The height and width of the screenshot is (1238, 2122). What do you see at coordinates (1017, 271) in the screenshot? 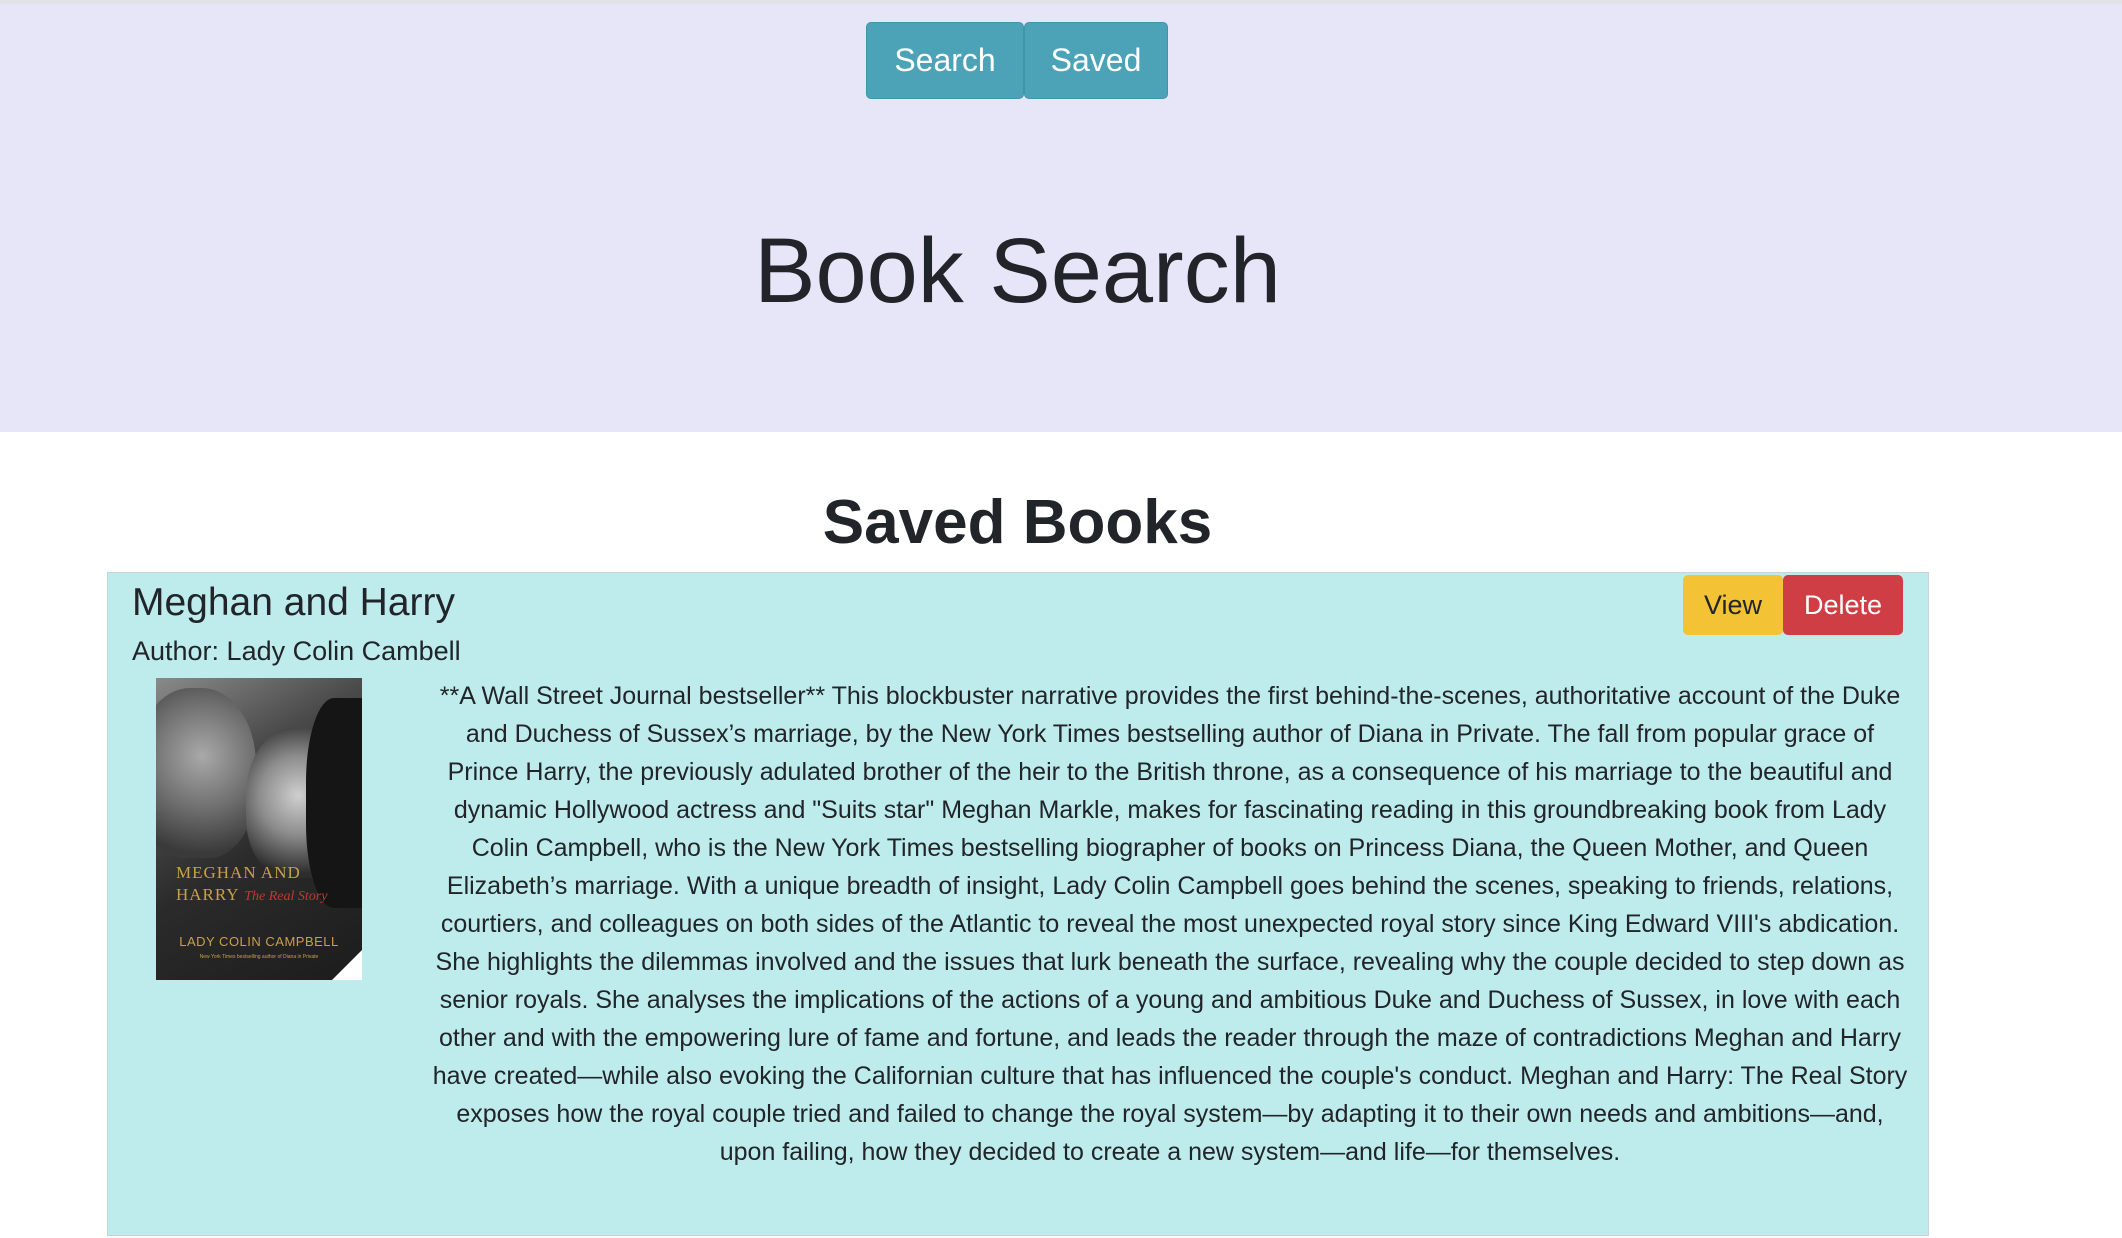
I see `page-title: Book Search` at bounding box center [1017, 271].